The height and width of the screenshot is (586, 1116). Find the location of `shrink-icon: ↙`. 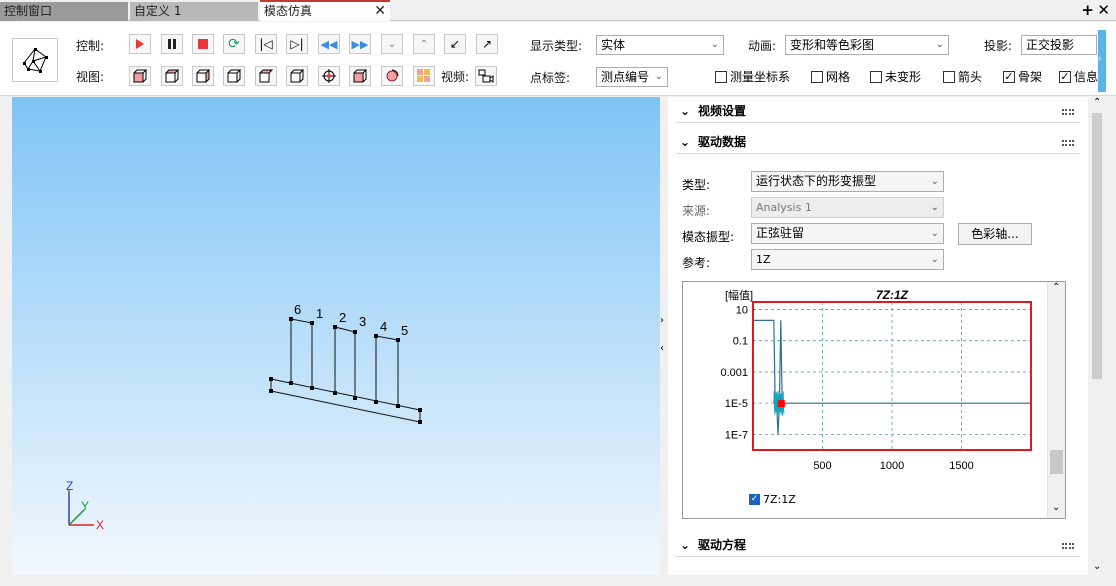

shrink-icon: ↙ is located at coordinates (455, 44).